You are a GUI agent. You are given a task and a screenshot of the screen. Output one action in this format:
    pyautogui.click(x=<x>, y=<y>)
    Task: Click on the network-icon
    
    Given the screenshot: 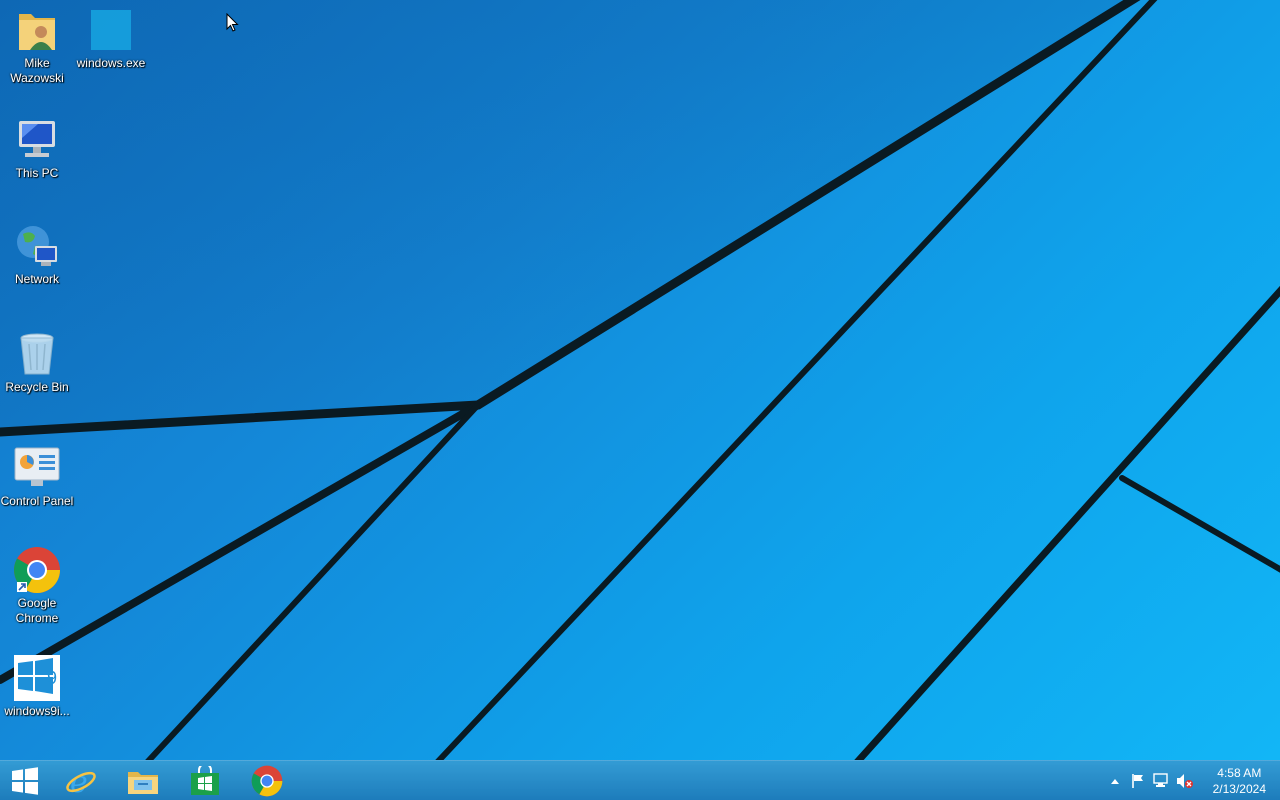 What is the action you would take?
    pyautogui.click(x=37, y=246)
    